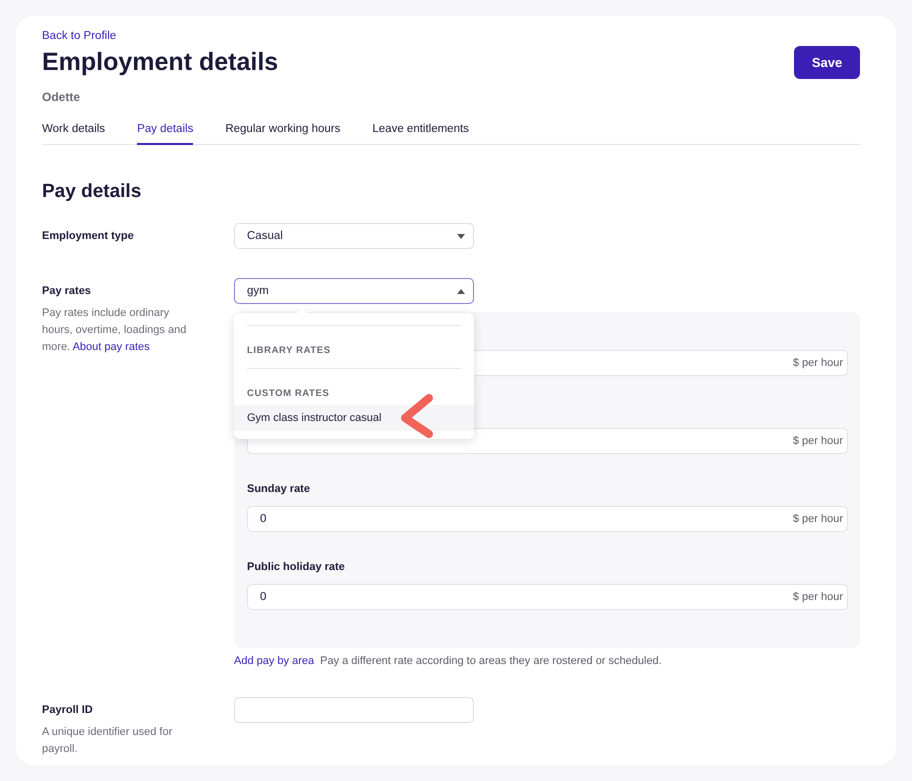  I want to click on help-text: A unique identifier used for payroll., so click(108, 741).